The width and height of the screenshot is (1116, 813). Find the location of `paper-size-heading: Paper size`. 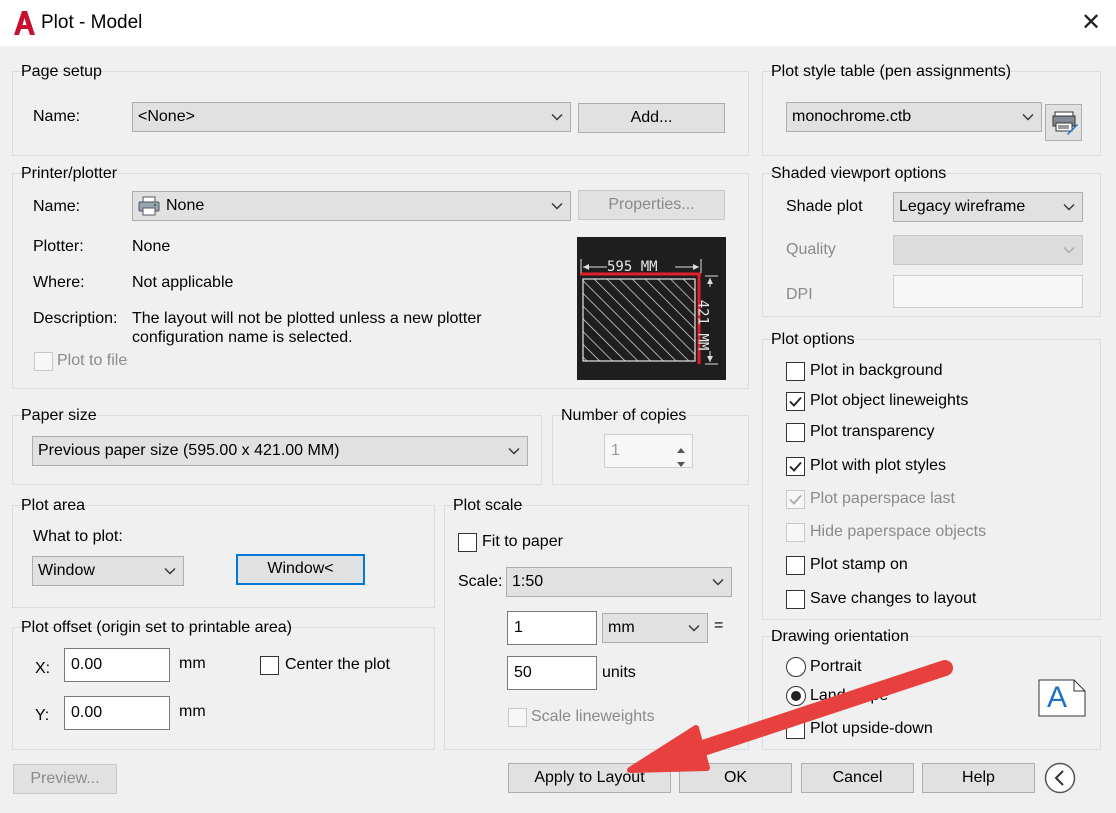

paper-size-heading: Paper size is located at coordinates (59, 415).